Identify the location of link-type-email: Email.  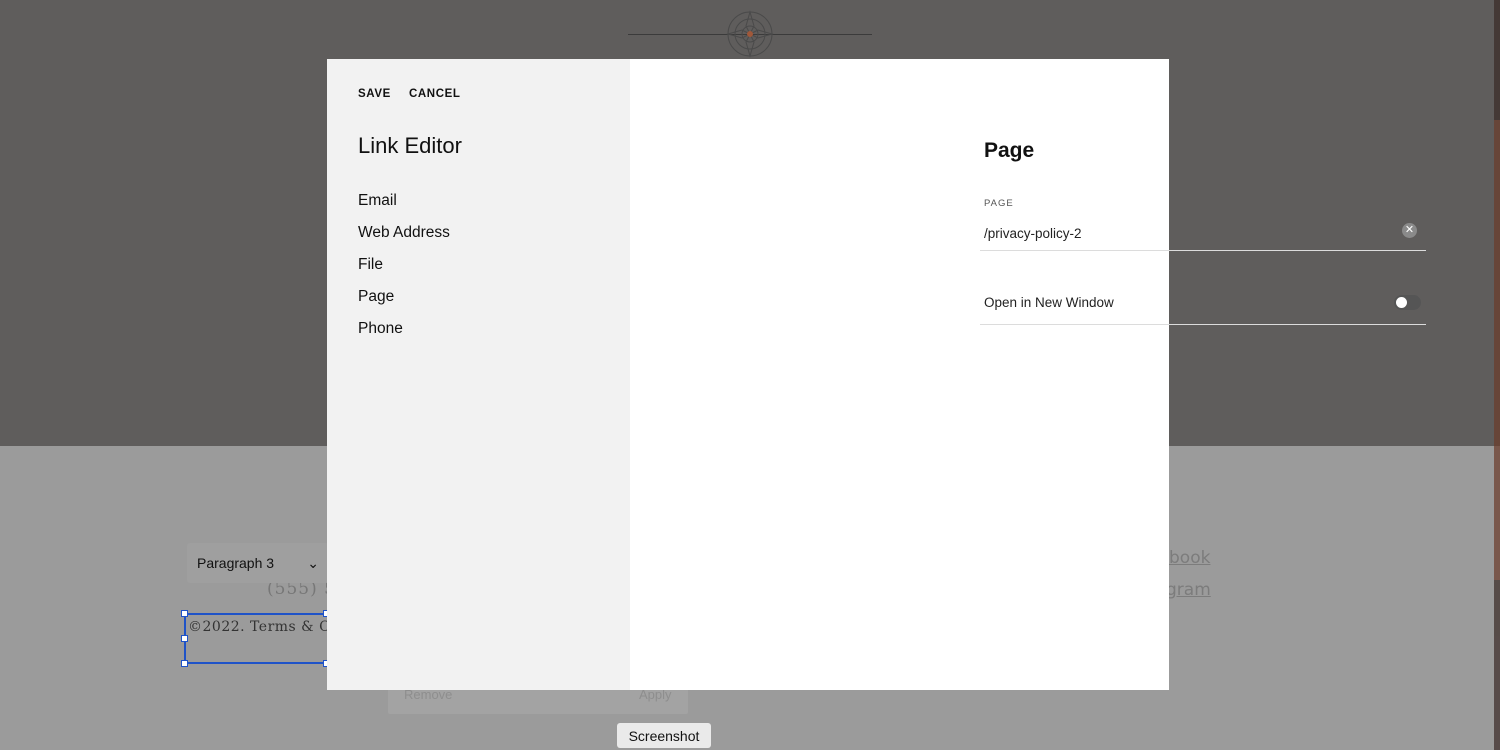
(404, 207).